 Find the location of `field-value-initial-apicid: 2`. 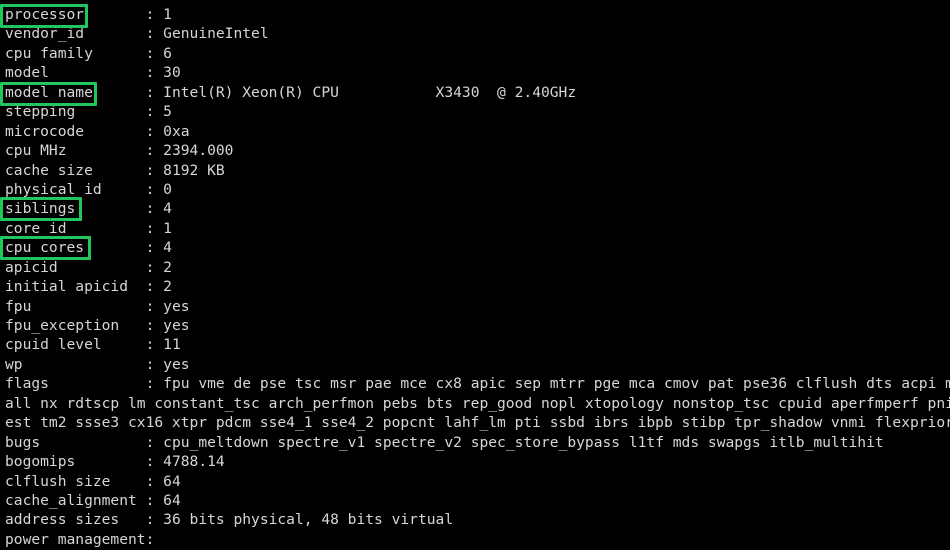

field-value-initial-apicid: 2 is located at coordinates (167, 287).